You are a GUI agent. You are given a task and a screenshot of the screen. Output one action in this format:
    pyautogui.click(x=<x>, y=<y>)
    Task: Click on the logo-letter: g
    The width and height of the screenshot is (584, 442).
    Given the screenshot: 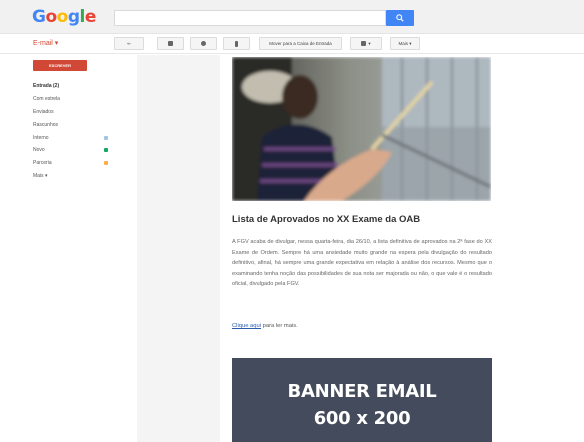 What is the action you would take?
    pyautogui.click(x=73, y=17)
    